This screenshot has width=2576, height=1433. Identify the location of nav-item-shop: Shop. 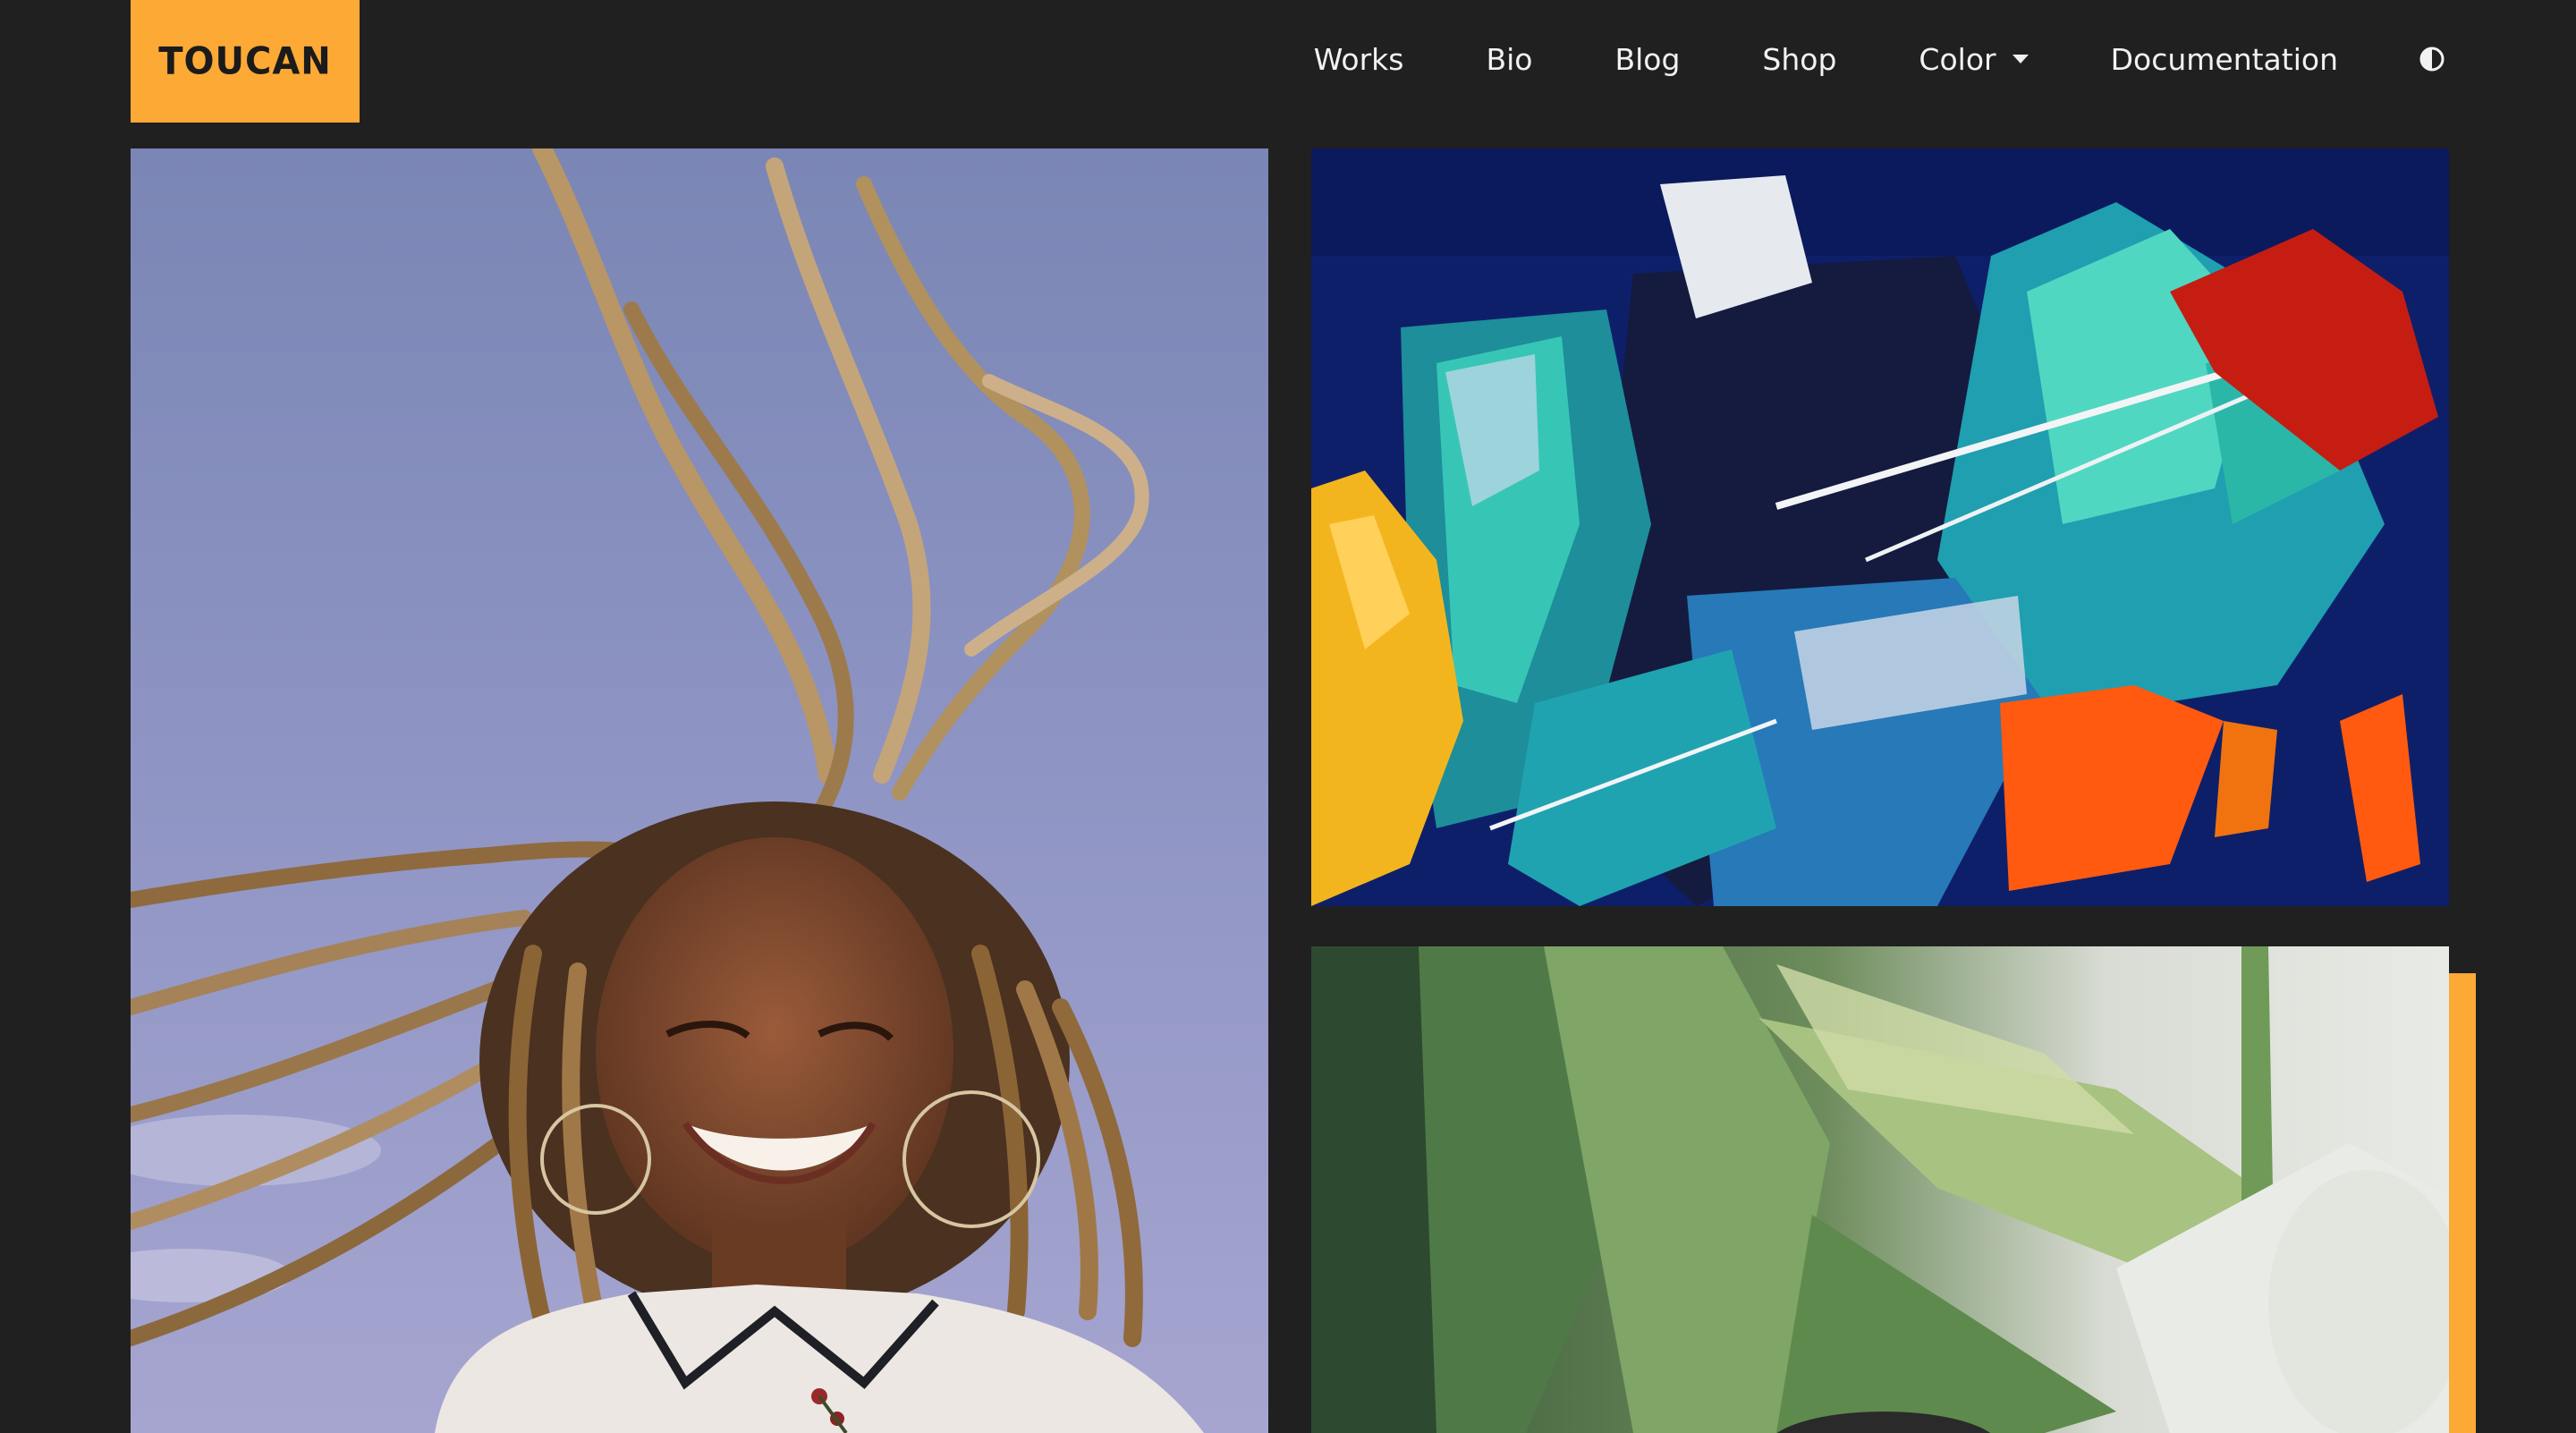
(1799, 59).